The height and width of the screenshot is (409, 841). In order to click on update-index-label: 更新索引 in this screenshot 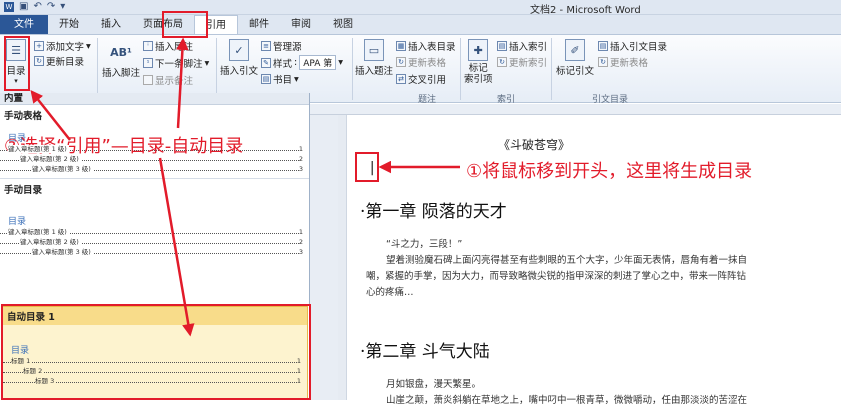, I will do `click(528, 63)`.